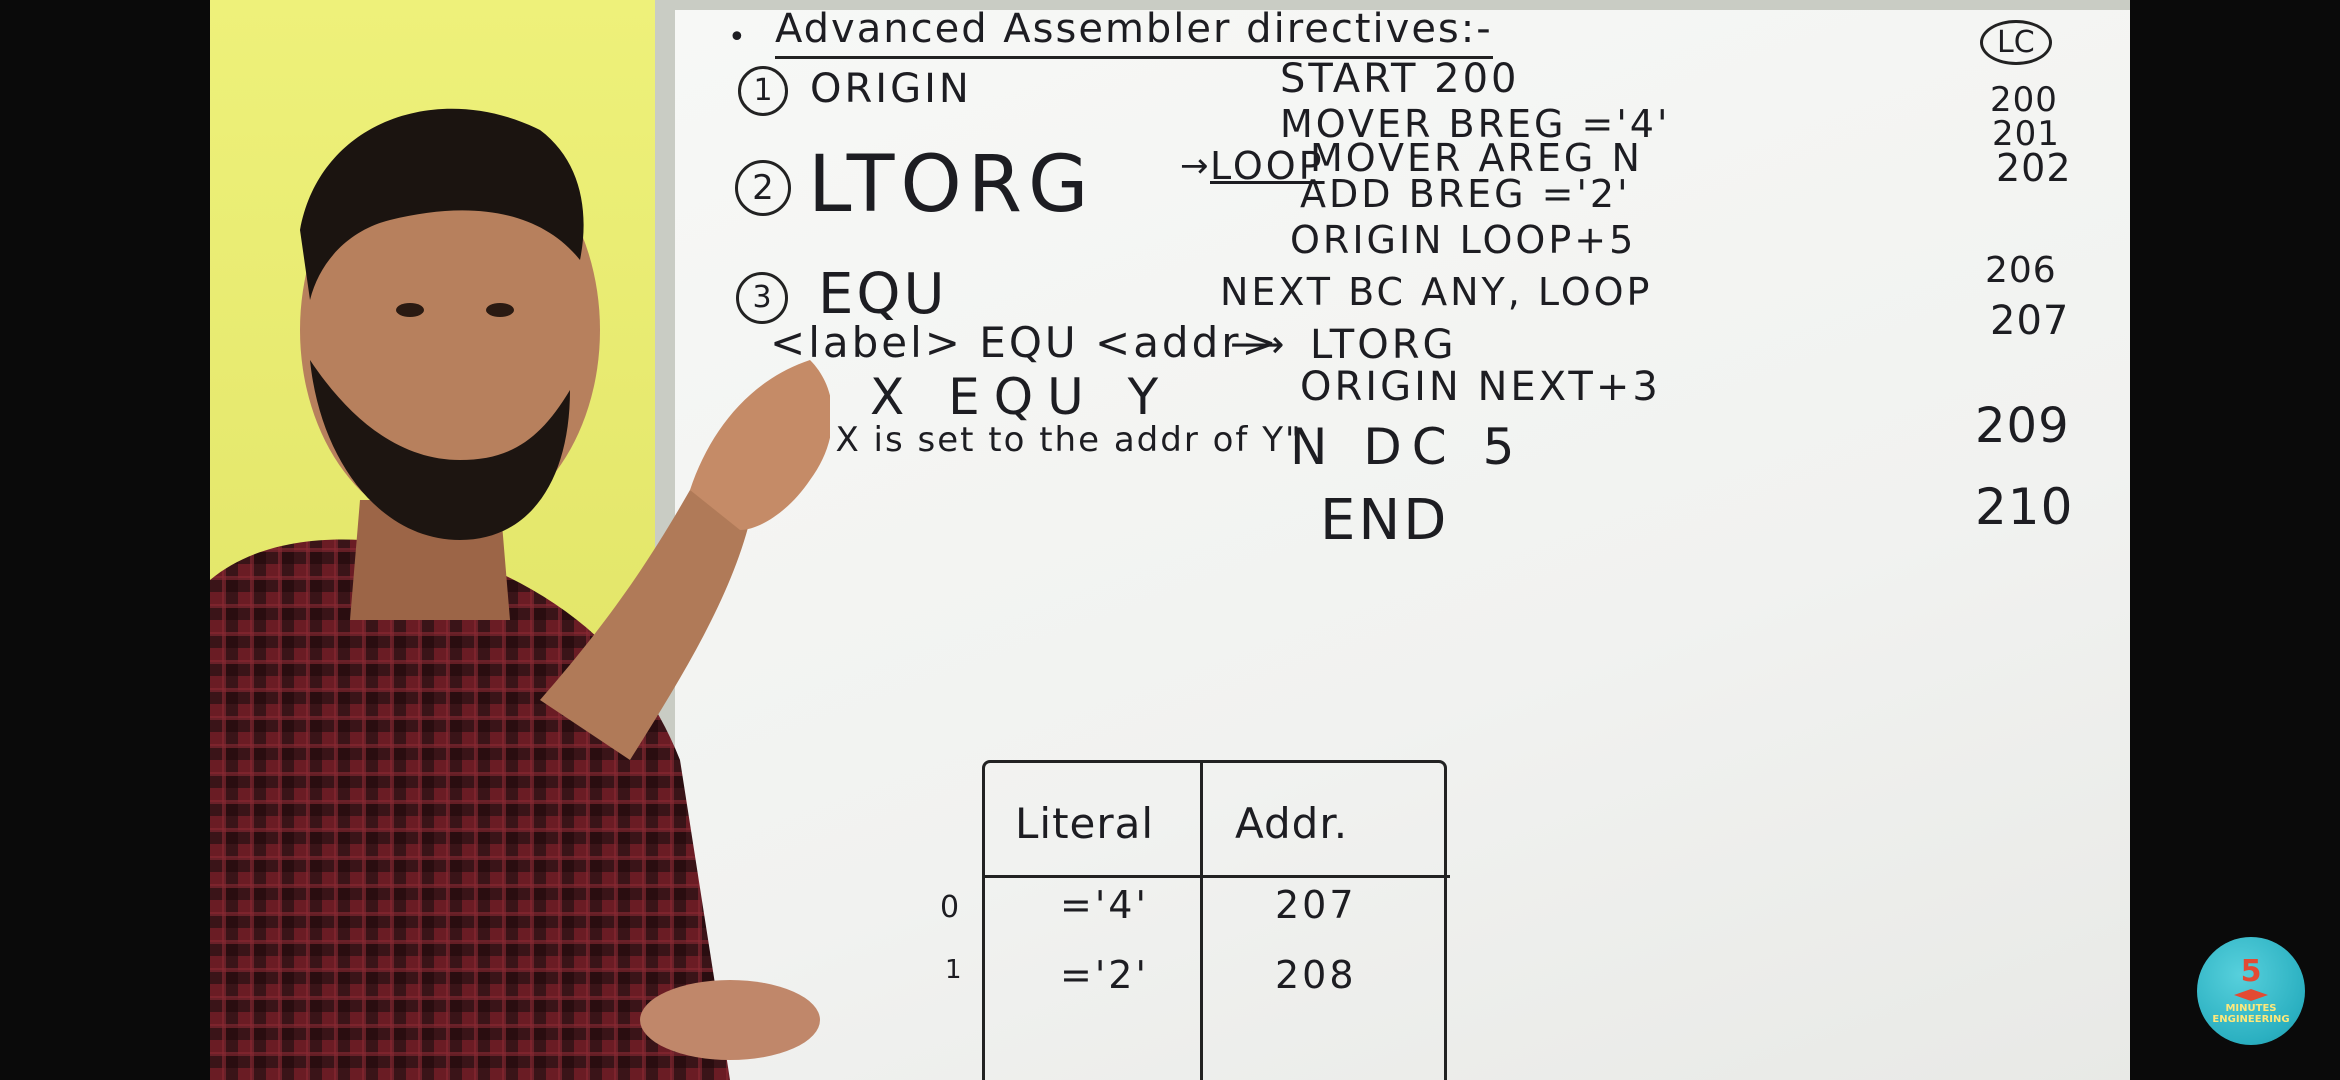 The width and height of the screenshot is (2340, 1080). What do you see at coordinates (1104, 905) in the screenshot?
I see `literal-row-0-value: ='4'` at bounding box center [1104, 905].